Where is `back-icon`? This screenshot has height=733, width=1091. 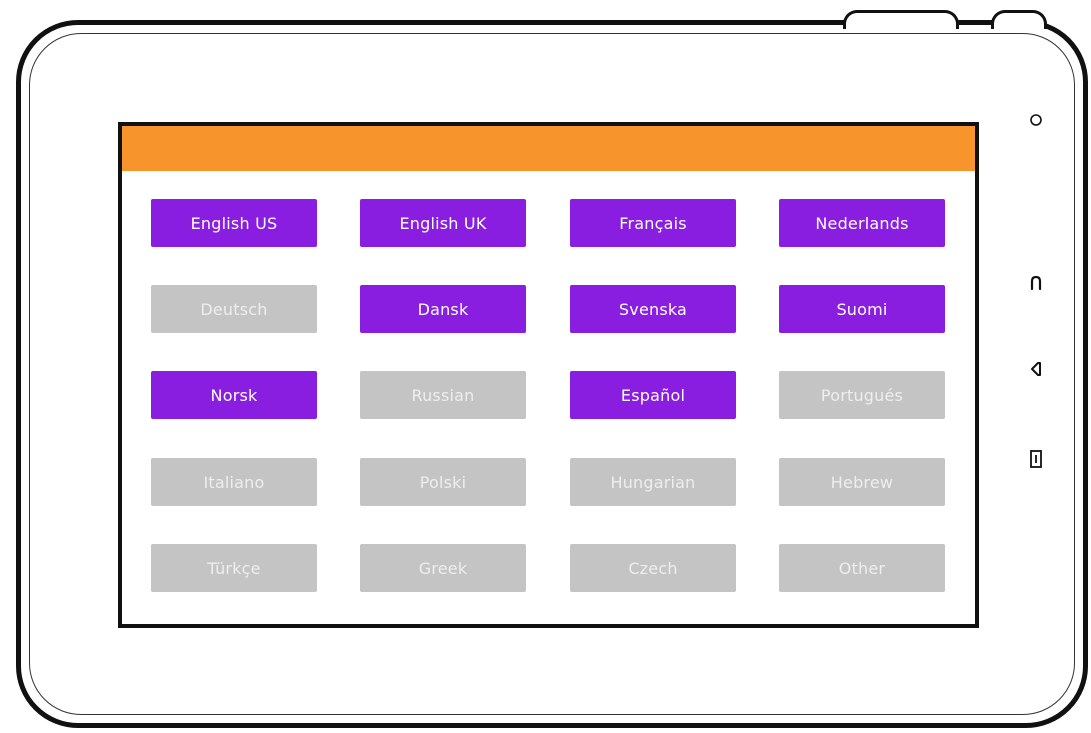
back-icon is located at coordinates (1036, 369).